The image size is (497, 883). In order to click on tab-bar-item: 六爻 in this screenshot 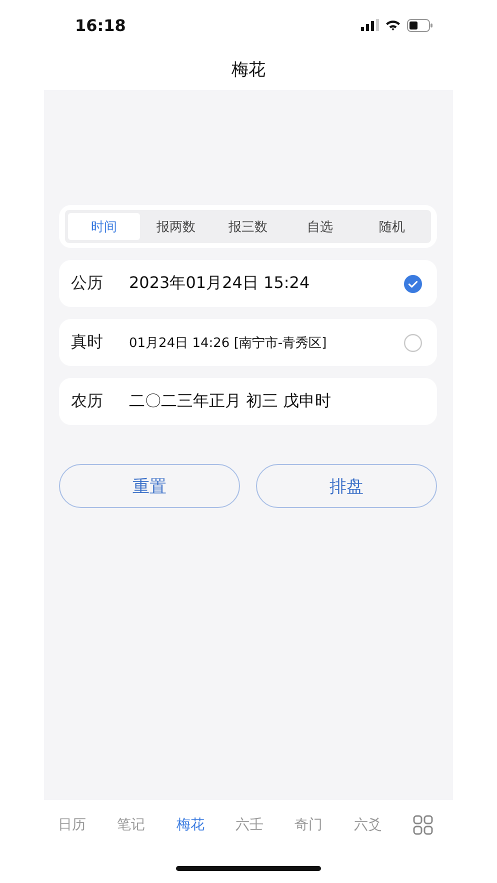, I will do `click(368, 825)`.